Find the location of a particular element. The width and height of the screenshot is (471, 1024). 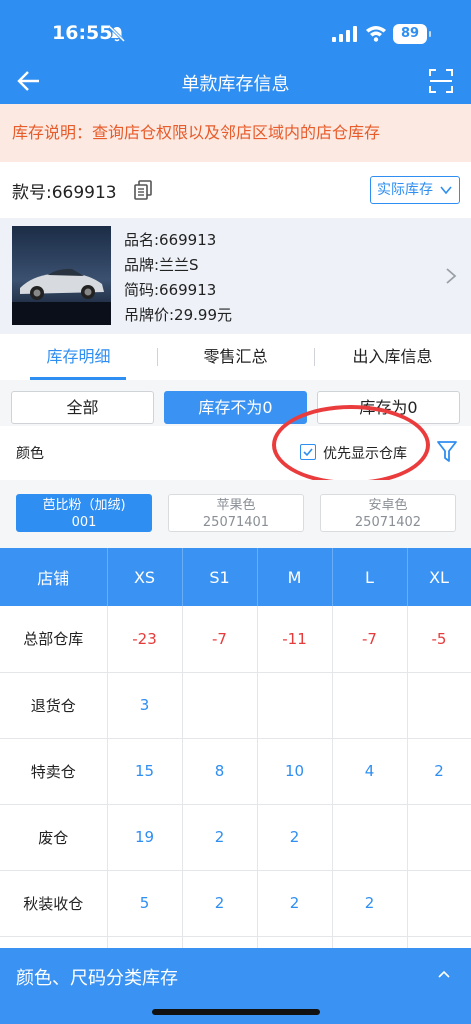

table-row: 退货仓 3 is located at coordinates (235, 705).